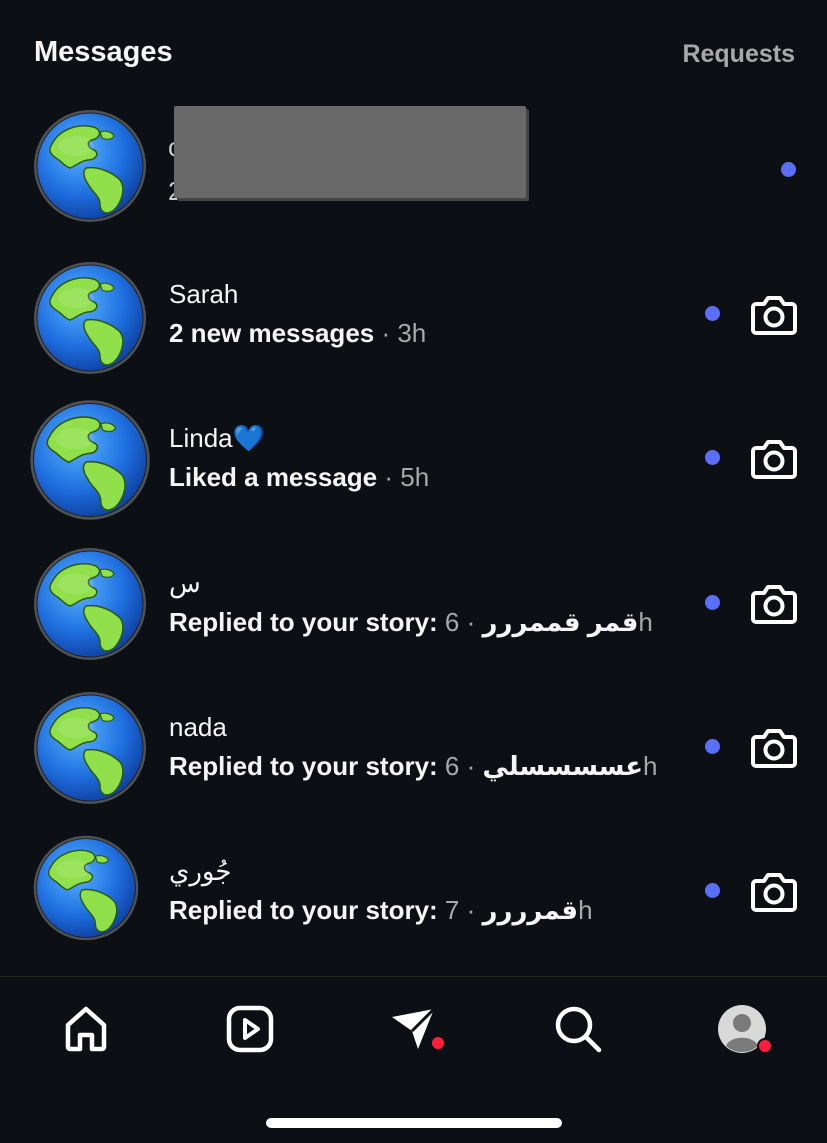  What do you see at coordinates (578, 1029) in the screenshot?
I see `search-icon` at bounding box center [578, 1029].